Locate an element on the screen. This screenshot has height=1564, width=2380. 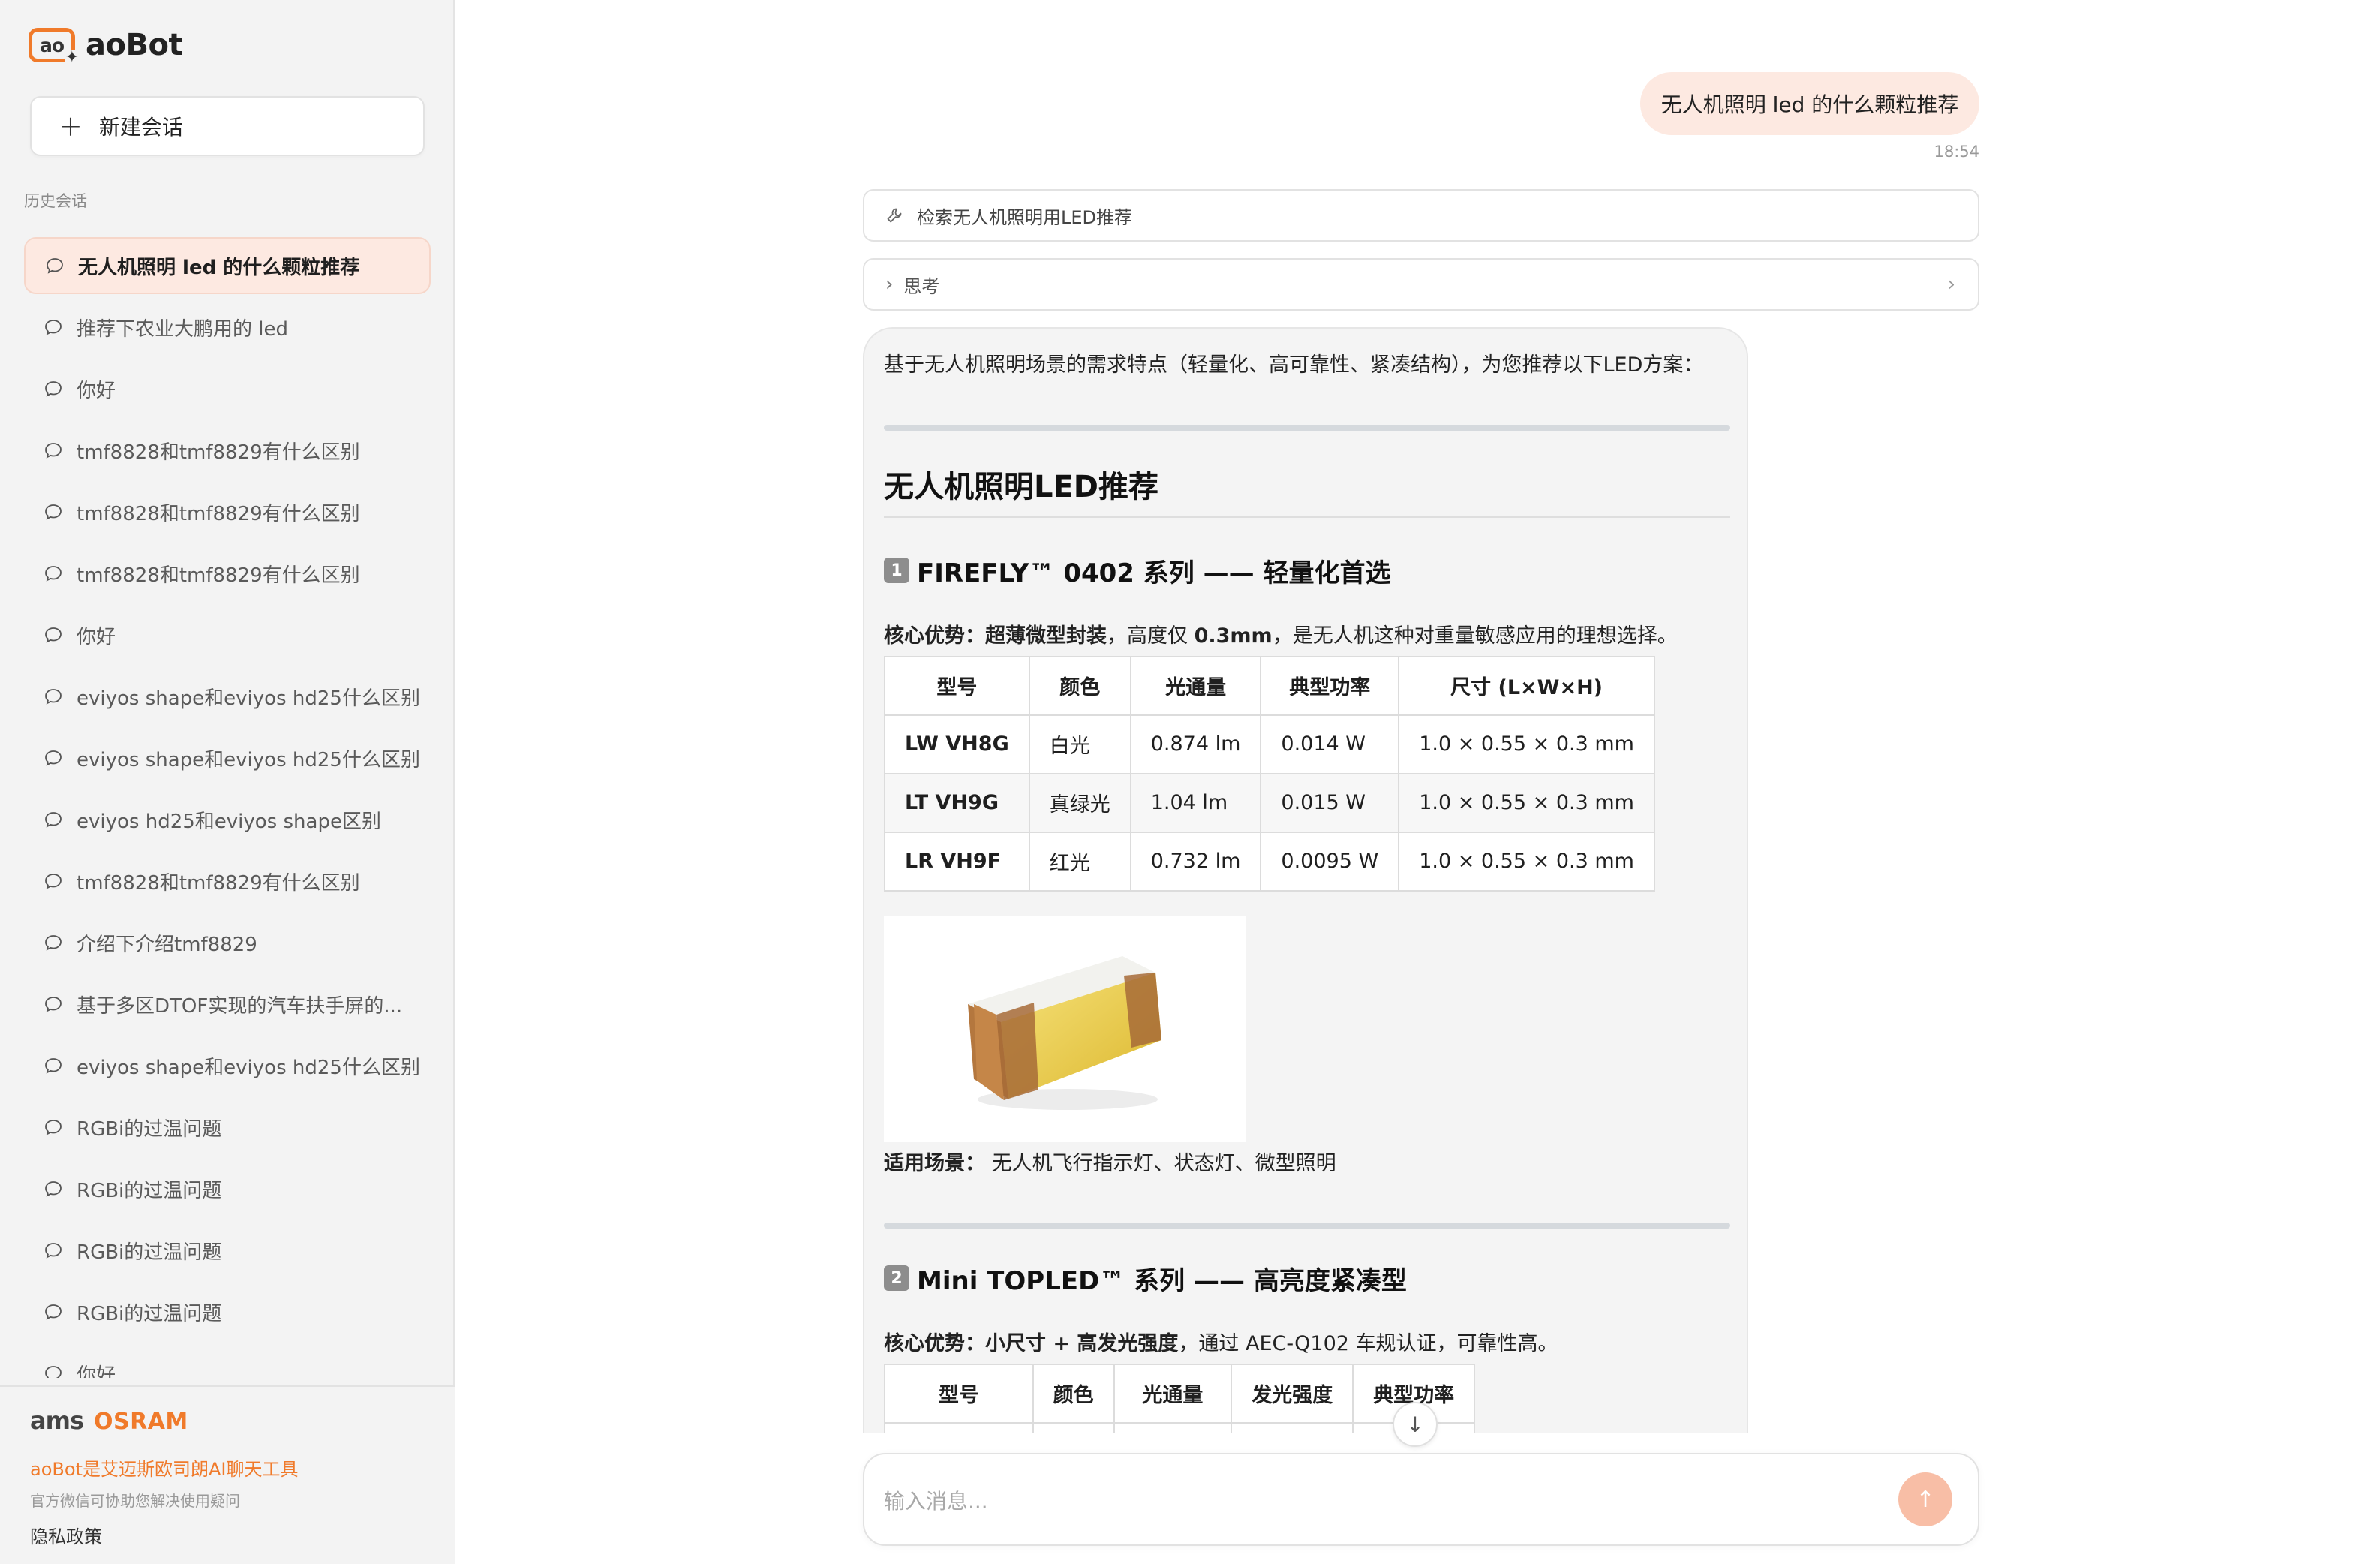
table-header-row: 型号 颜色 光通量 发光强度 典型功率 is located at coordinates (1180, 1393).